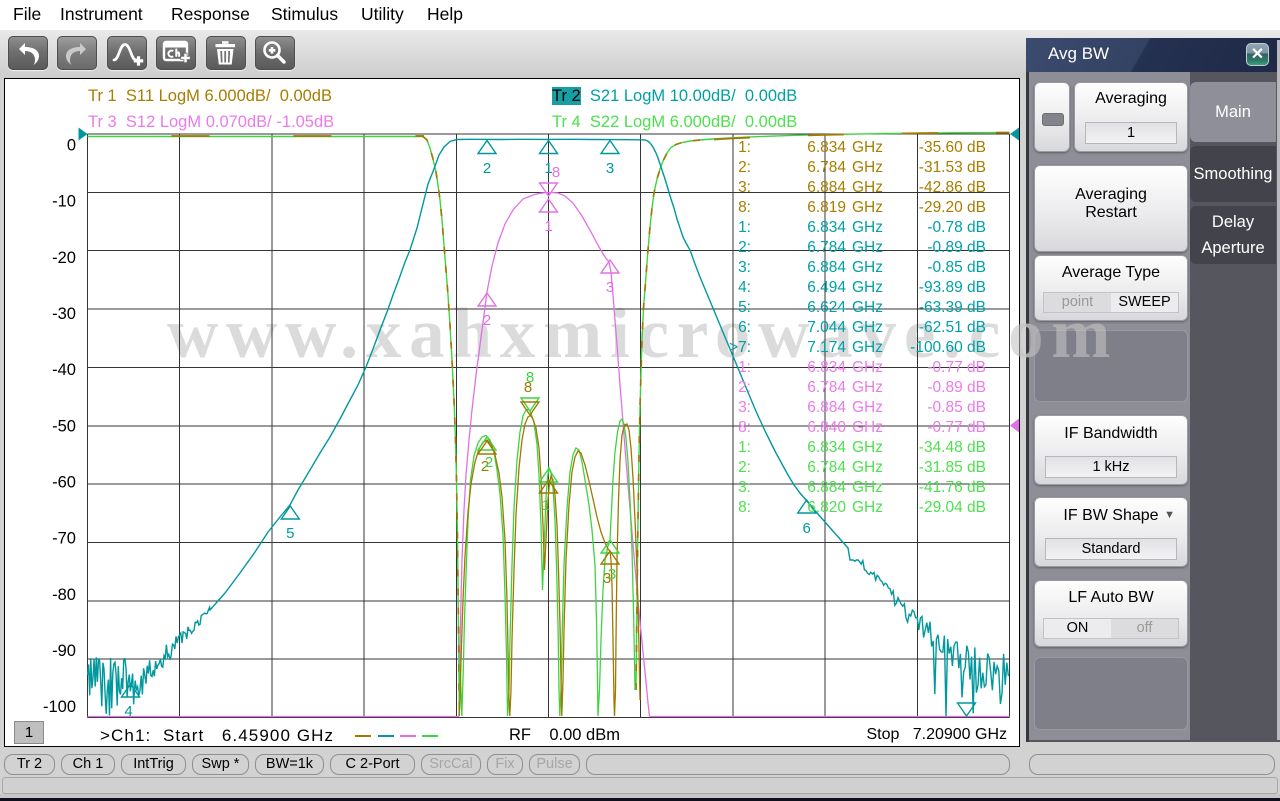 The image size is (1280, 801). What do you see at coordinates (952, 287) in the screenshot?
I see `svg-text: -93.89 dB` at bounding box center [952, 287].